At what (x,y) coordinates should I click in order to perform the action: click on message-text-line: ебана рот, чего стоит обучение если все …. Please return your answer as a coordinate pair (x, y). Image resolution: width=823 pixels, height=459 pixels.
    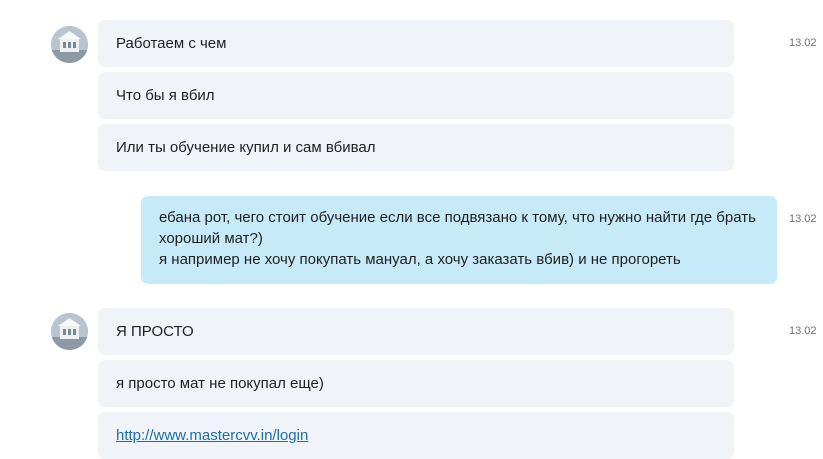
    Looking at the image, I should click on (457, 217).